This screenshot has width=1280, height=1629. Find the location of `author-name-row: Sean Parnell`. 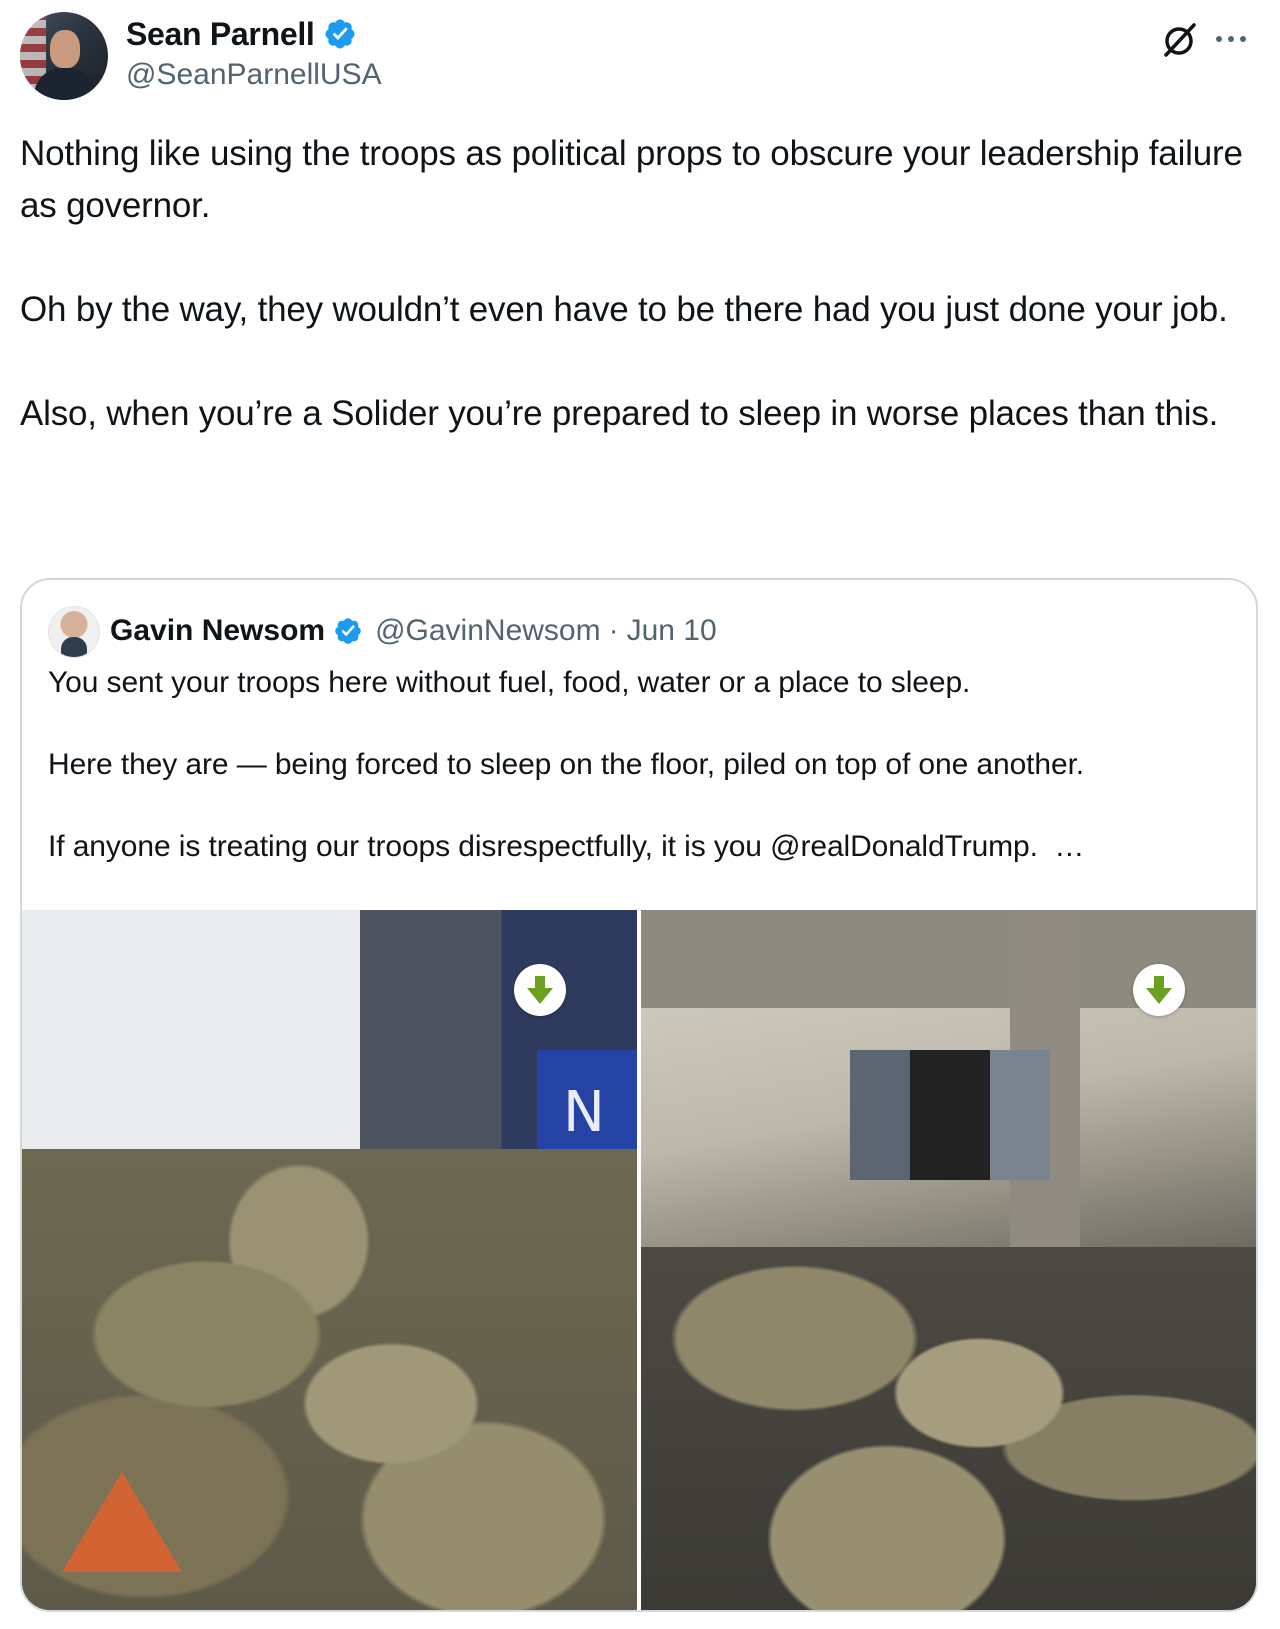

author-name-row: Sean Parnell is located at coordinates (241, 34).